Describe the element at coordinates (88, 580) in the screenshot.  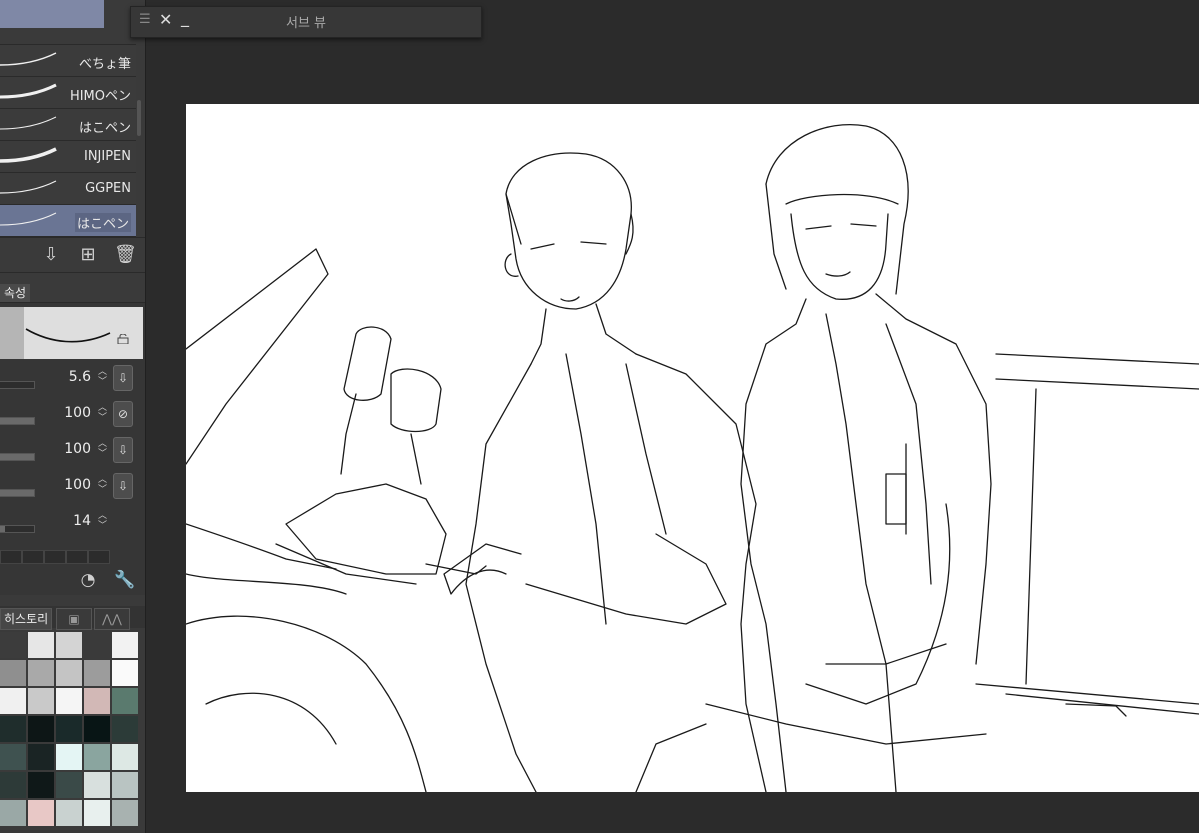
I see `dial-icon: ◔` at that location.